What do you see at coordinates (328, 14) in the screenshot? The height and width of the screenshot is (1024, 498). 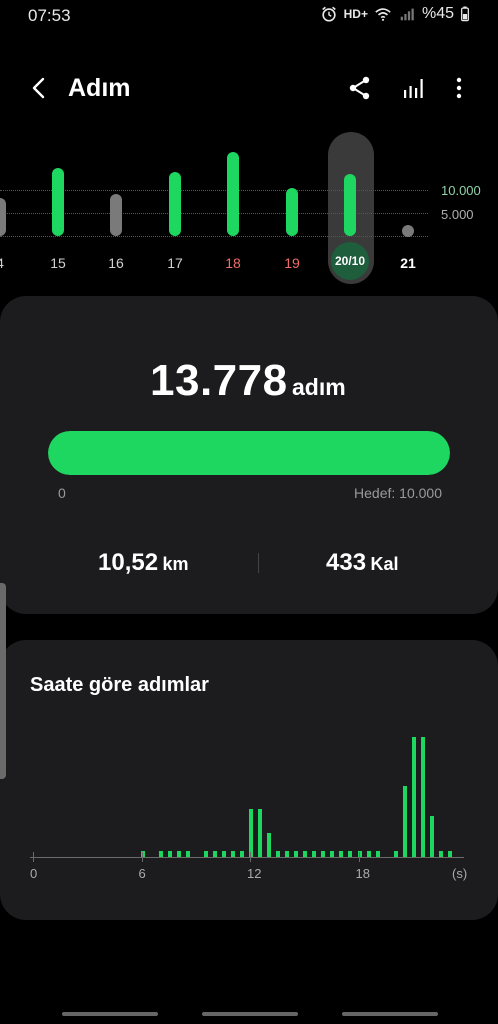 I see `alarm-icon` at bounding box center [328, 14].